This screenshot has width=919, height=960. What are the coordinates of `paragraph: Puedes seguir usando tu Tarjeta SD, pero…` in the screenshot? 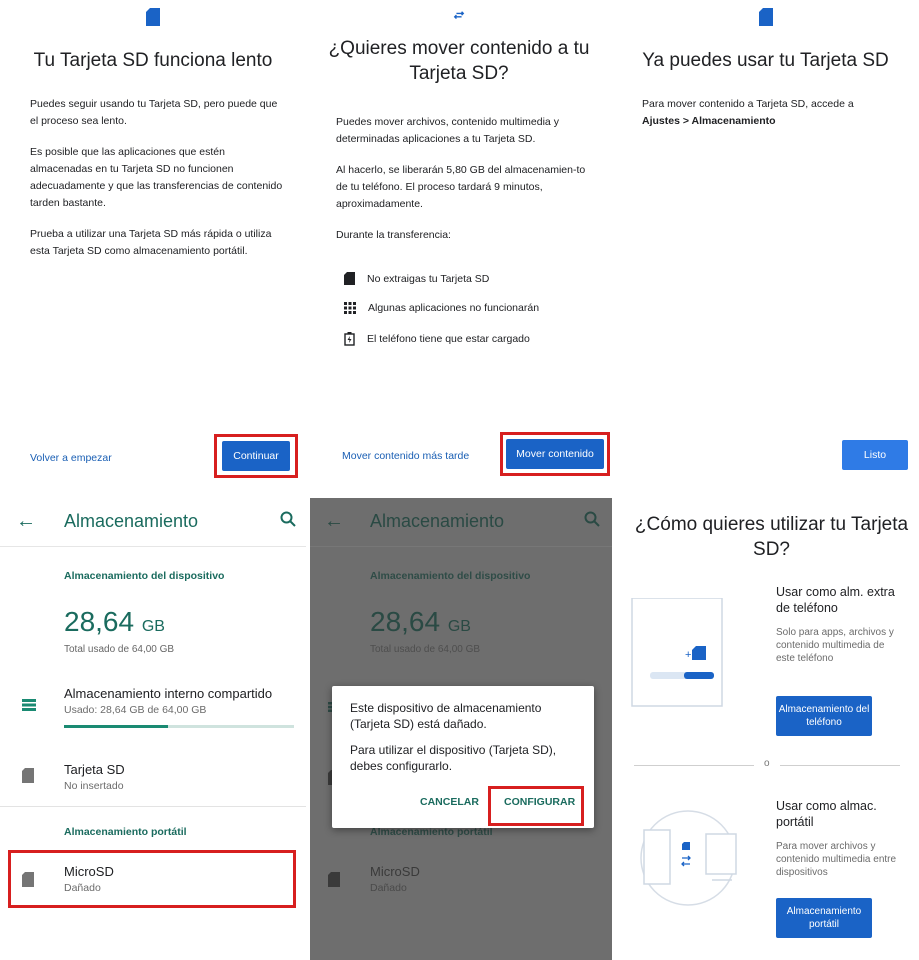 It's located at (154, 112).